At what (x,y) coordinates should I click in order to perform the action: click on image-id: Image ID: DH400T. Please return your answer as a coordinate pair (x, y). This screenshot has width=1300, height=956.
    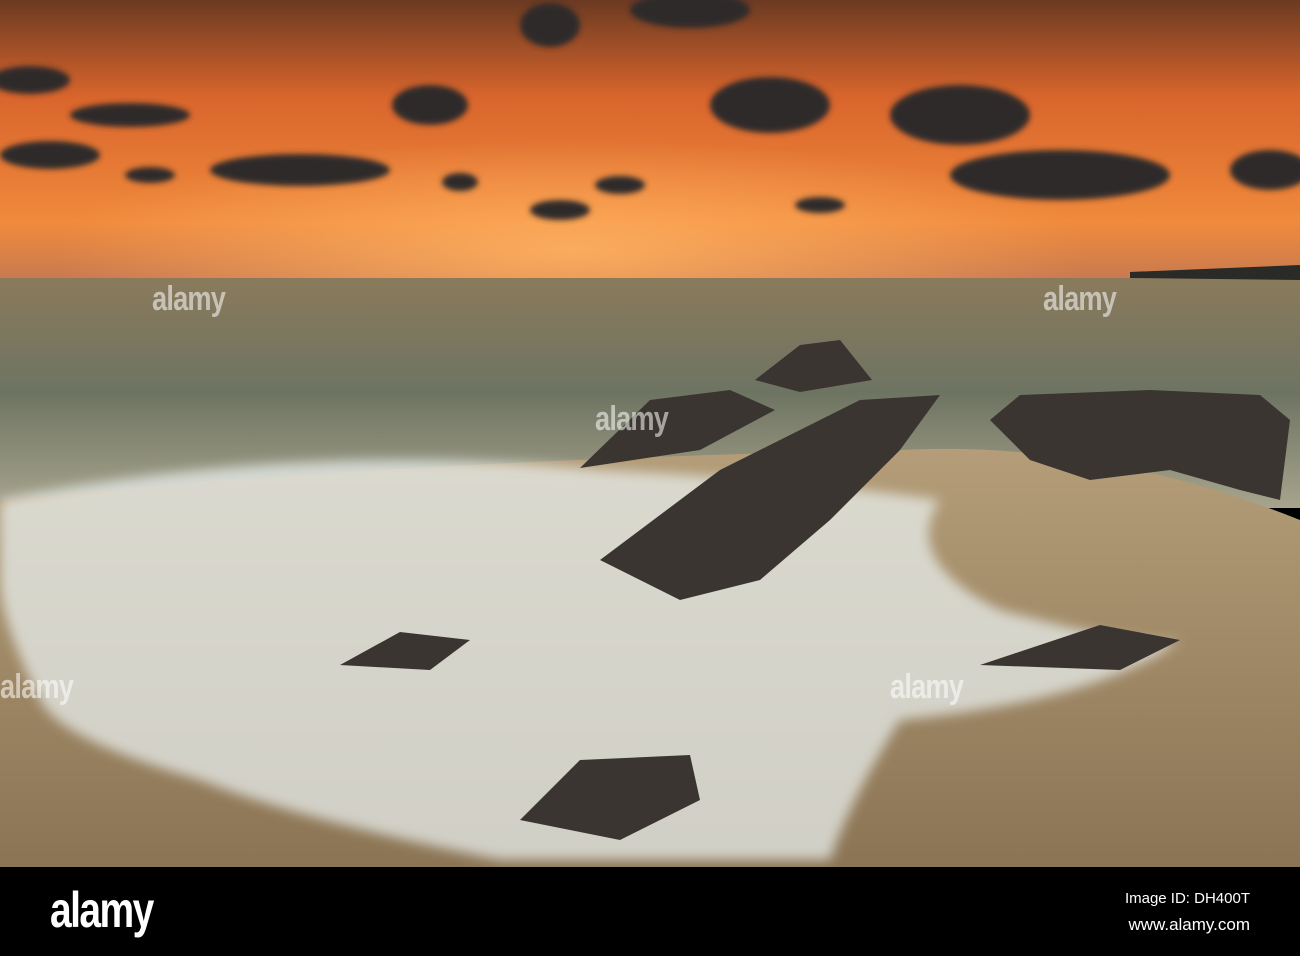
    Looking at the image, I should click on (1187, 898).